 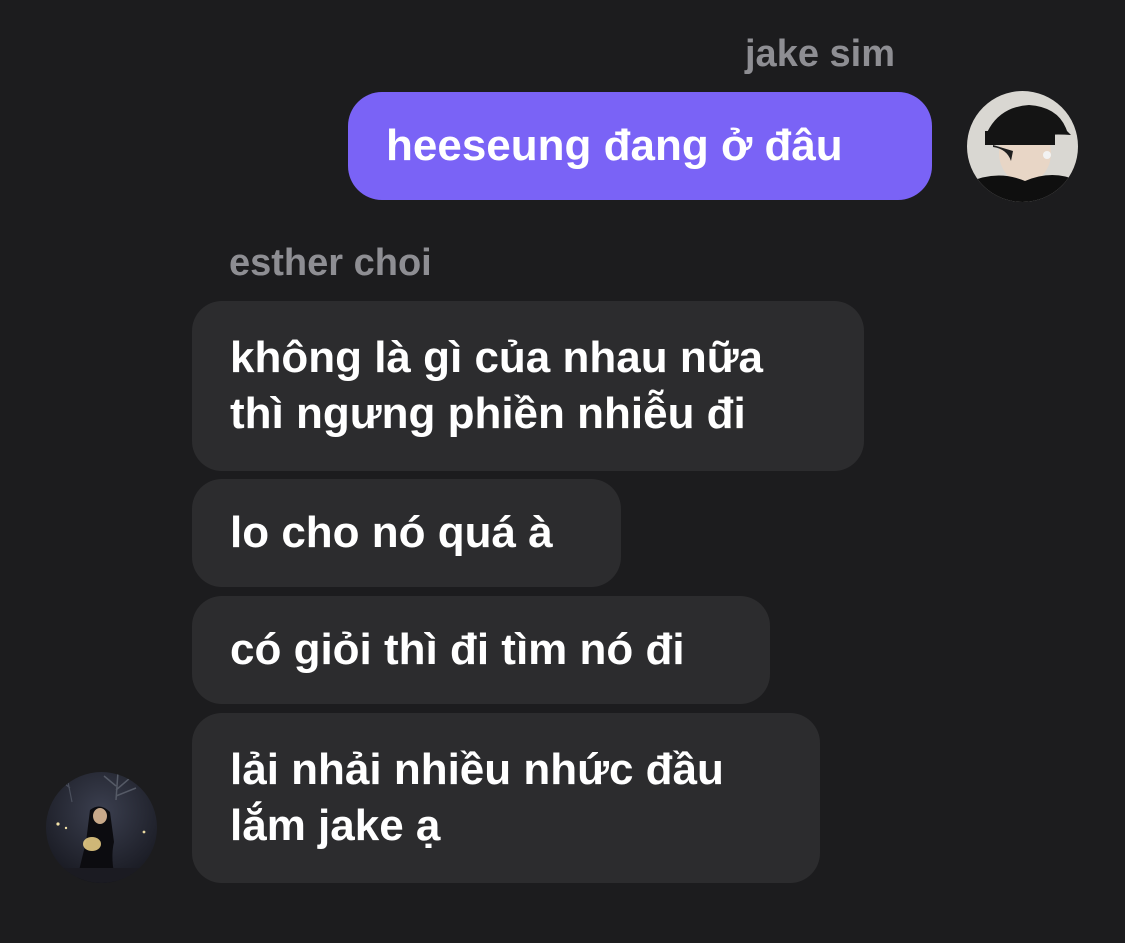 I want to click on incoming-message-bubble: lo cho nó quá à, so click(x=406, y=533).